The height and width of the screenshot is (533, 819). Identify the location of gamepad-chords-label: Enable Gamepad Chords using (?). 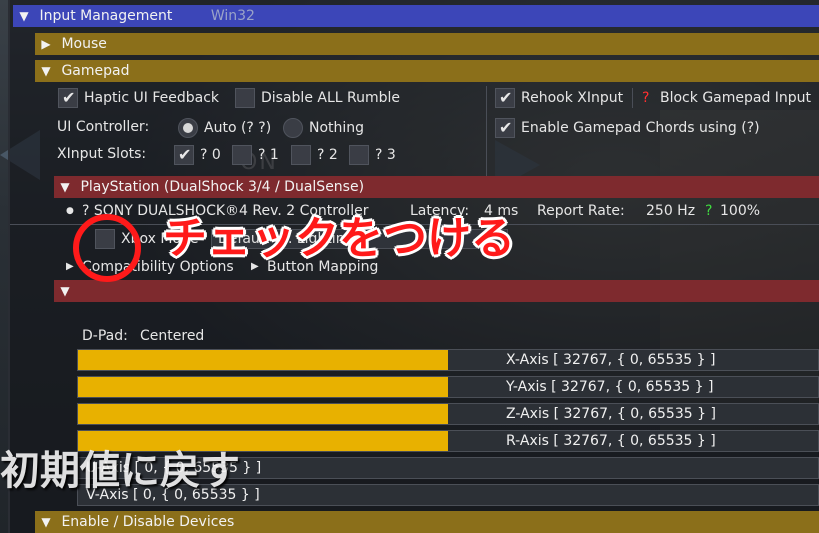
(640, 128).